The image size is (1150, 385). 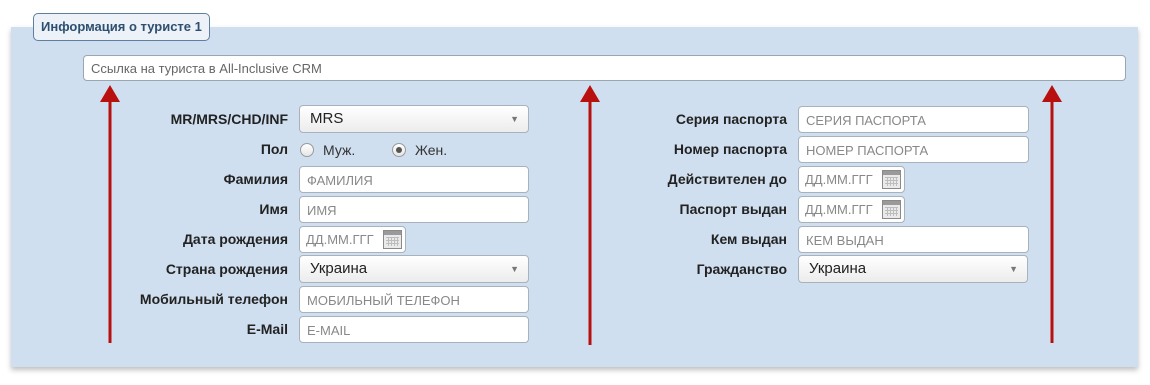 What do you see at coordinates (121, 27) in the screenshot?
I see `section-title: Информация о туристе 1` at bounding box center [121, 27].